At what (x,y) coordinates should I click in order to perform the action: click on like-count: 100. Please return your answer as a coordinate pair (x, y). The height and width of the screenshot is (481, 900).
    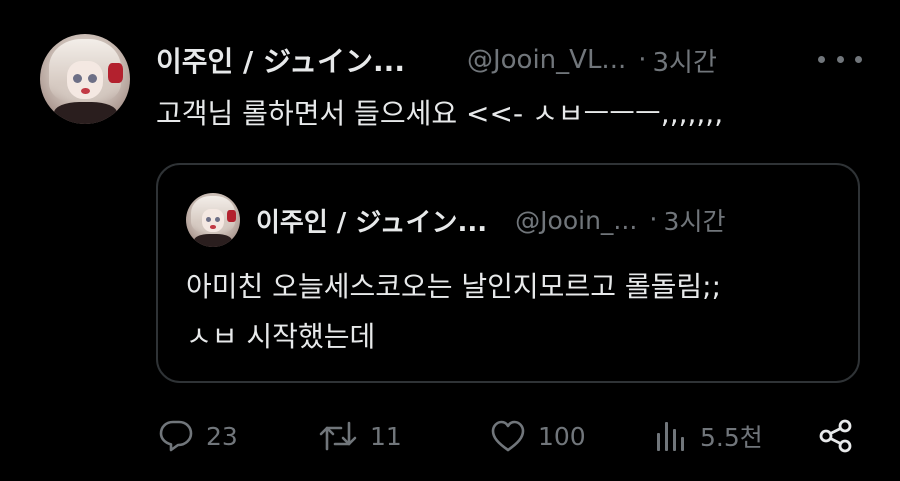
    Looking at the image, I should click on (562, 436).